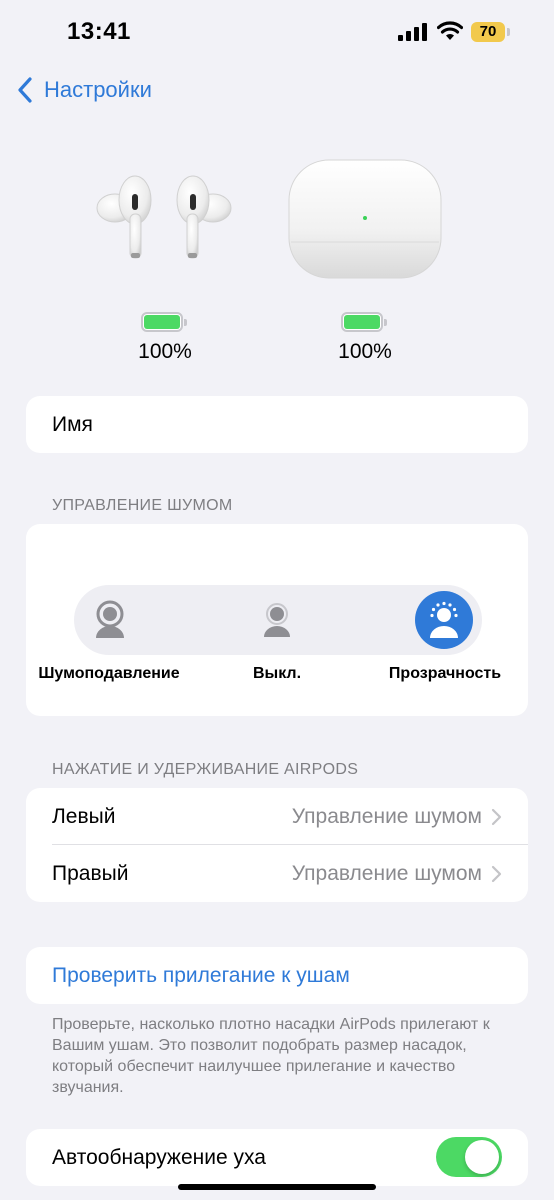 The image size is (554, 1200). I want to click on noise-option-off, so click(277, 620).